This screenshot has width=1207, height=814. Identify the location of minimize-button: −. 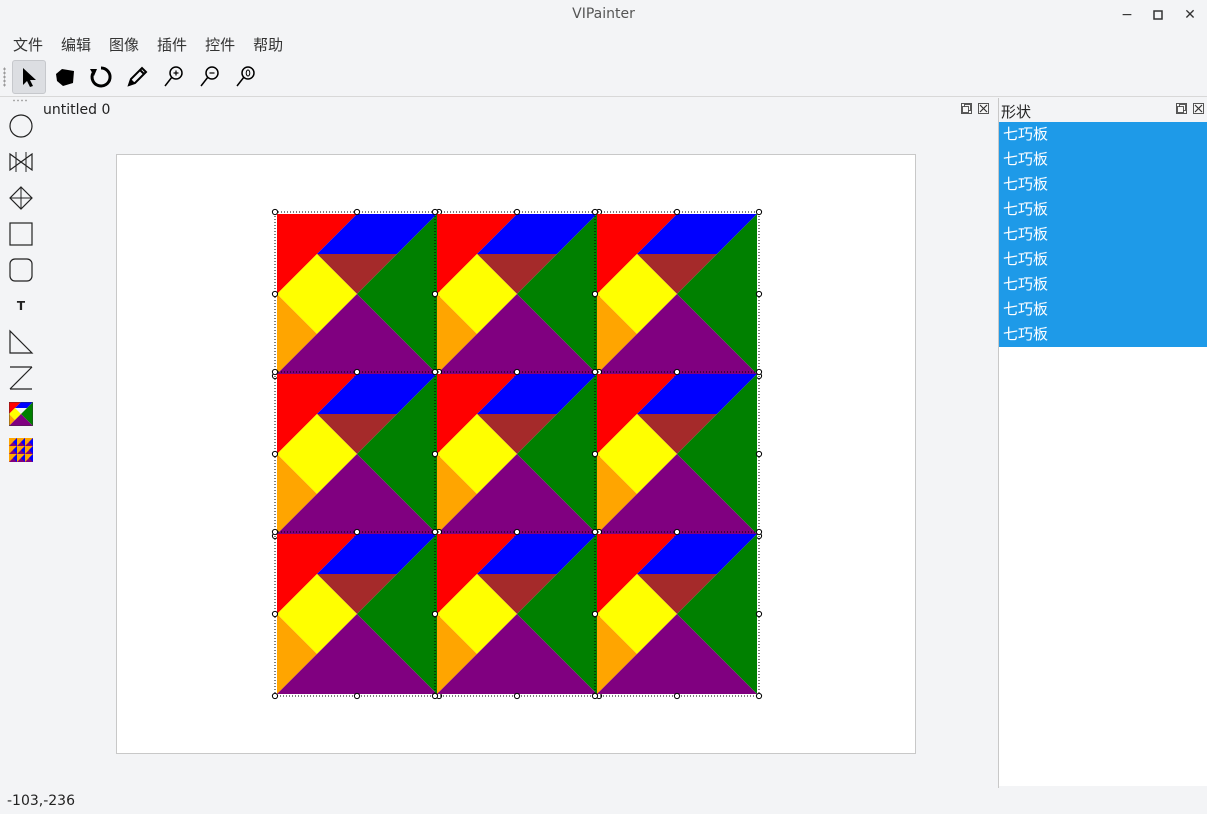
(1127, 15).